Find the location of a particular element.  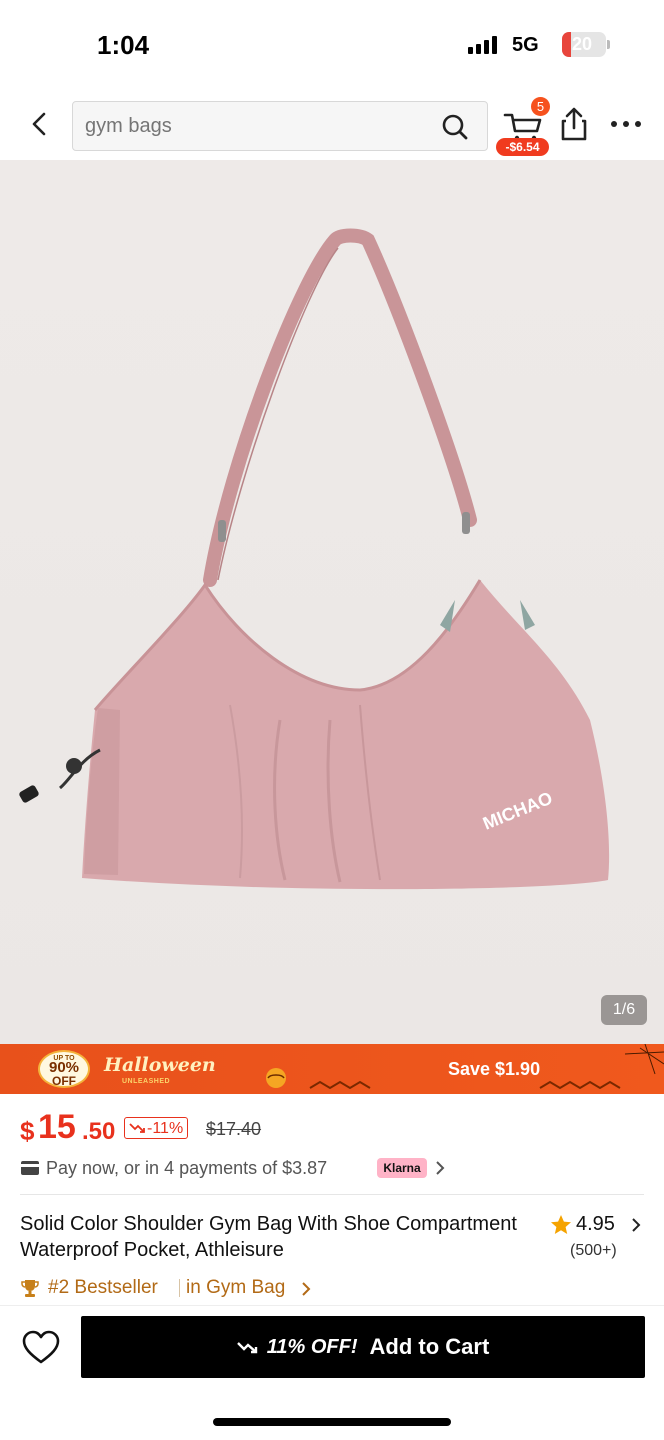

cart-discount-badge: -$6.54 is located at coordinates (522, 147).